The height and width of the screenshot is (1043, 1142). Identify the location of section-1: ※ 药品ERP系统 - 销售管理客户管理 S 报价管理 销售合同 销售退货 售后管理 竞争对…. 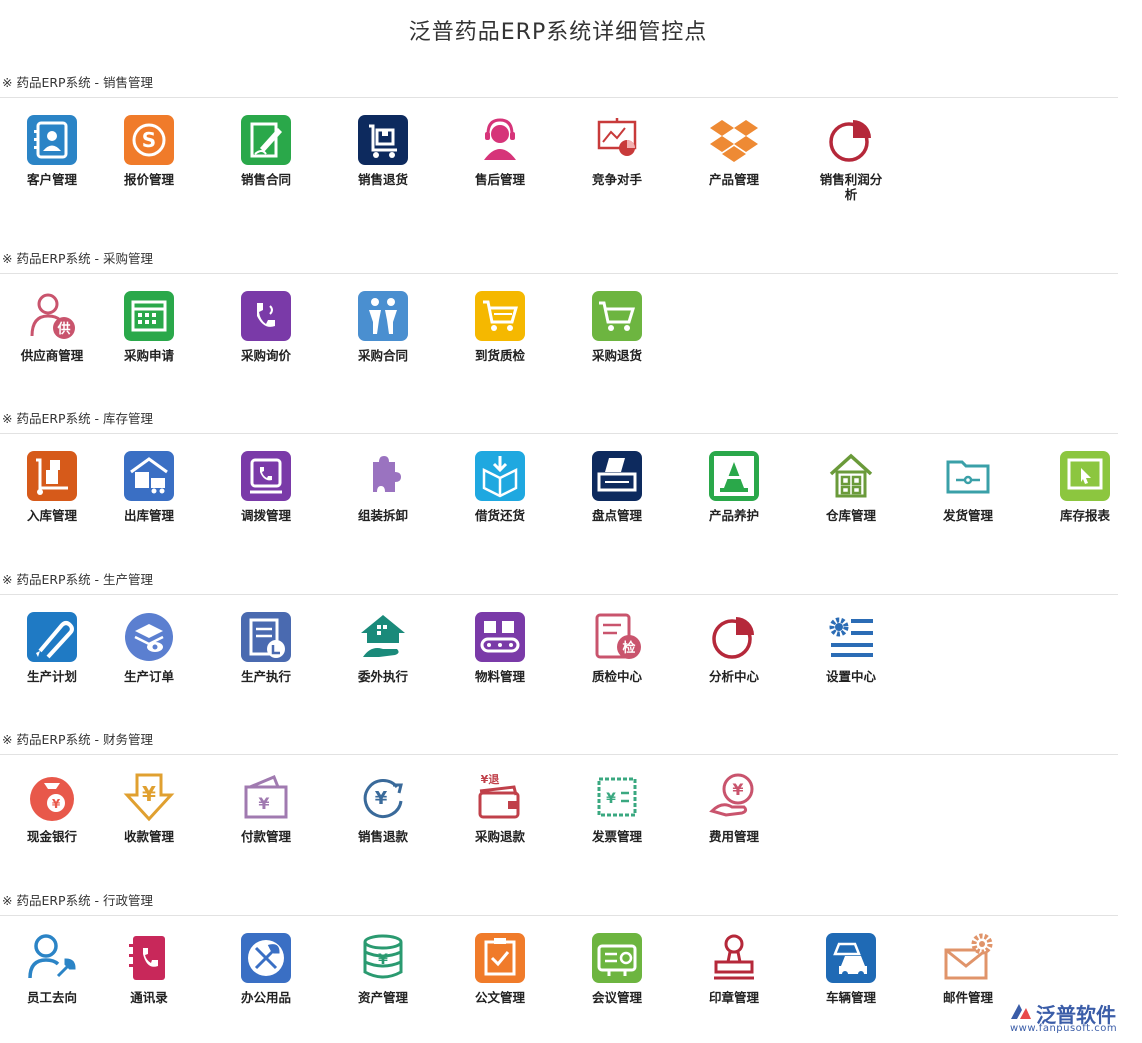
(559, 145).